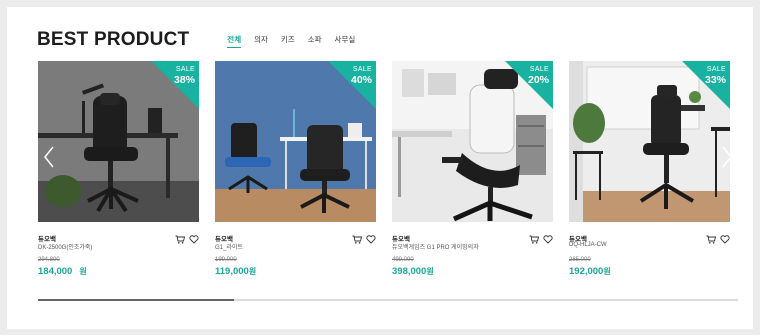 This screenshot has height=335, width=760. What do you see at coordinates (649, 141) in the screenshot?
I see `product-image: SALE 33%` at bounding box center [649, 141].